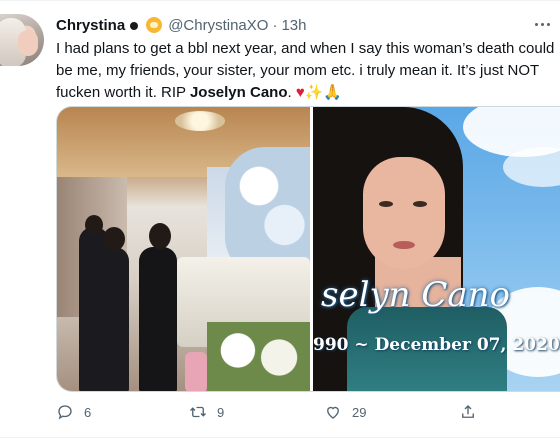 The image size is (560, 441). I want to click on action-bar: 6 9 29, so click(306, 412).